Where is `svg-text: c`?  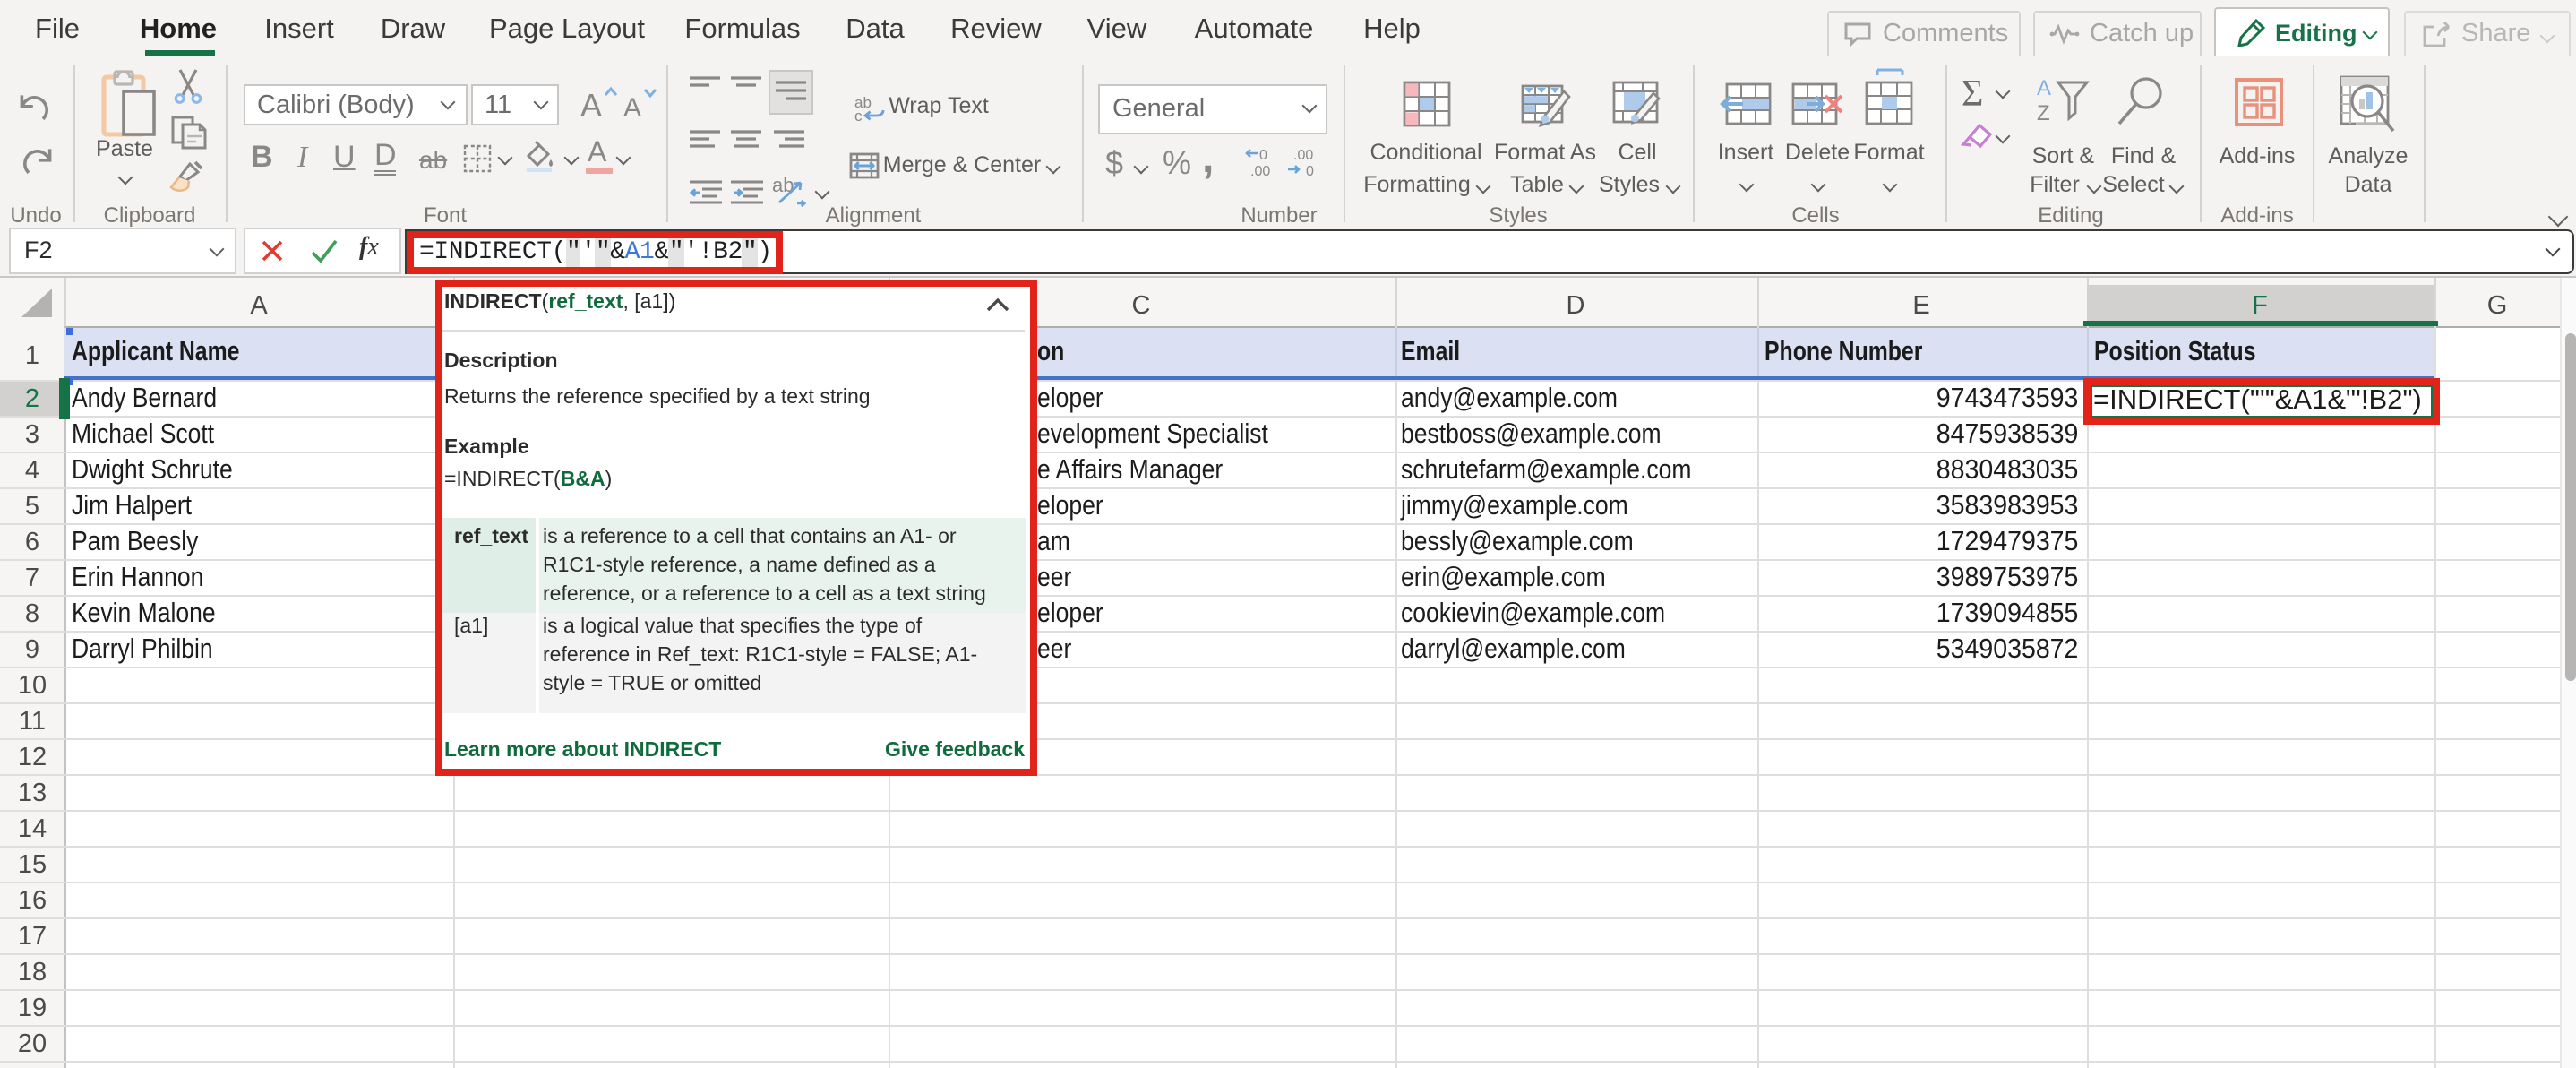 svg-text: c is located at coordinates (858, 115).